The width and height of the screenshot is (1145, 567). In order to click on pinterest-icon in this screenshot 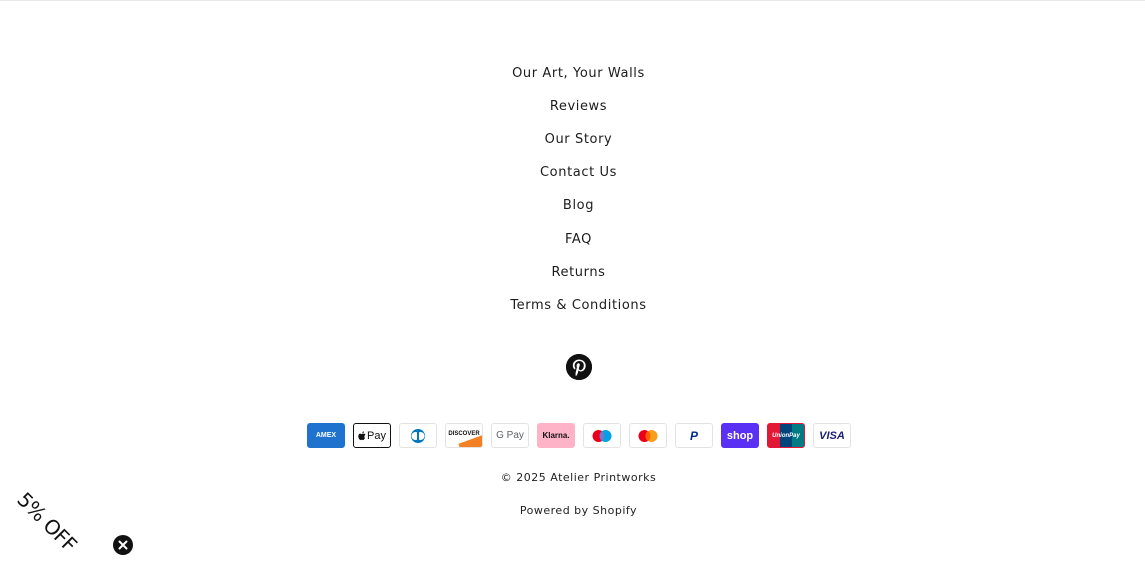, I will do `click(579, 367)`.